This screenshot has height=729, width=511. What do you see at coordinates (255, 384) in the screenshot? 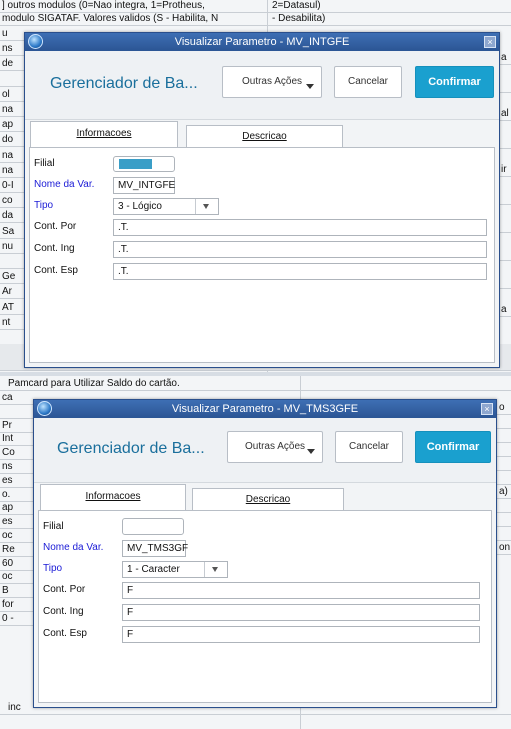
I see `grid-row: Pamcard para Utilizar Saldo do cartão.` at bounding box center [255, 384].